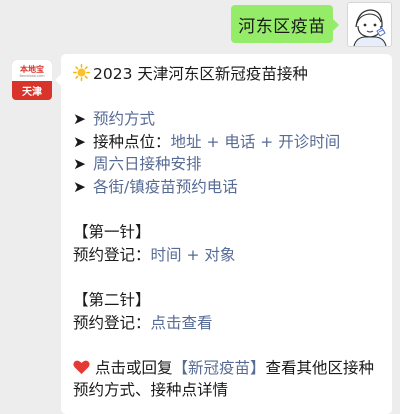  Describe the element at coordinates (229, 323) in the screenshot. I see `second-dose-row: 预约登记：点击查看` at that location.